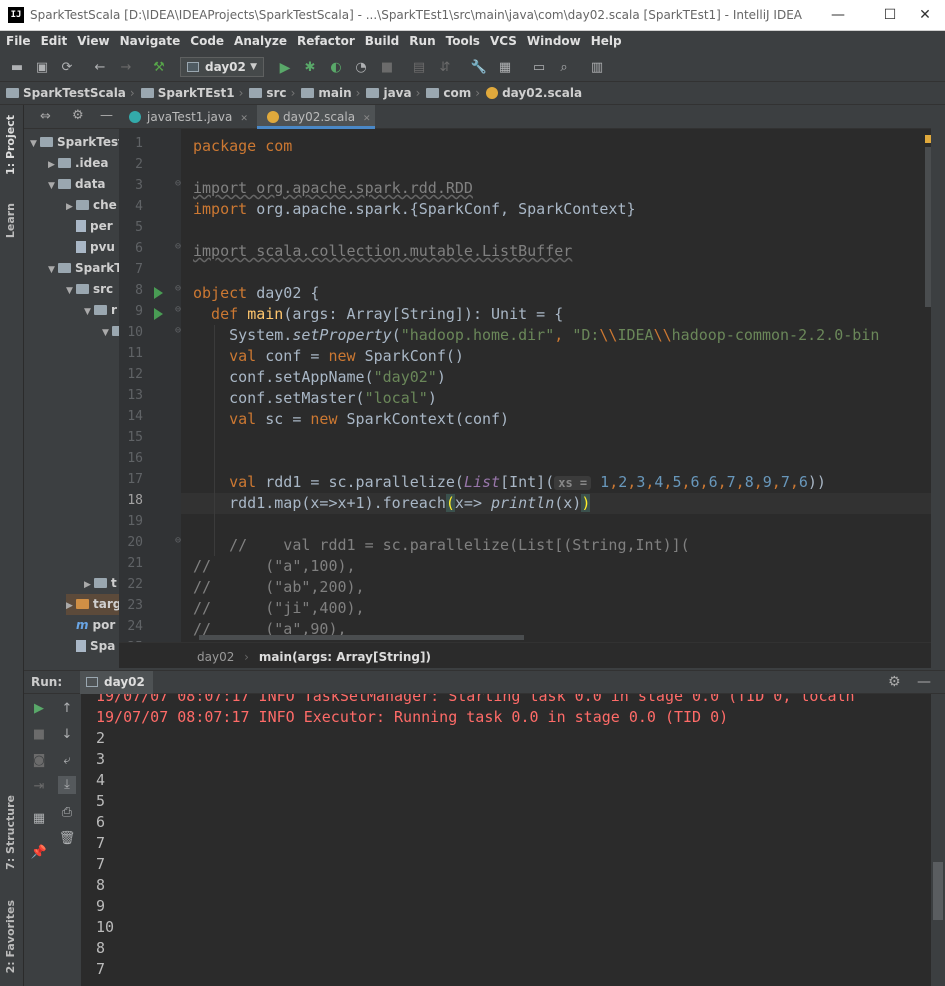 The width and height of the screenshot is (945, 986). Describe the element at coordinates (502, 39) in the screenshot. I see `menu-vcs: VCS` at that location.